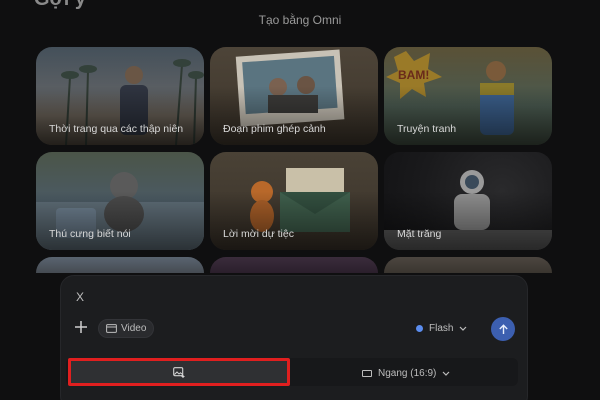 The width and height of the screenshot is (600, 400). What do you see at coordinates (116, 129) in the screenshot?
I see `card-label: Thời trang qua các thập niên` at bounding box center [116, 129].